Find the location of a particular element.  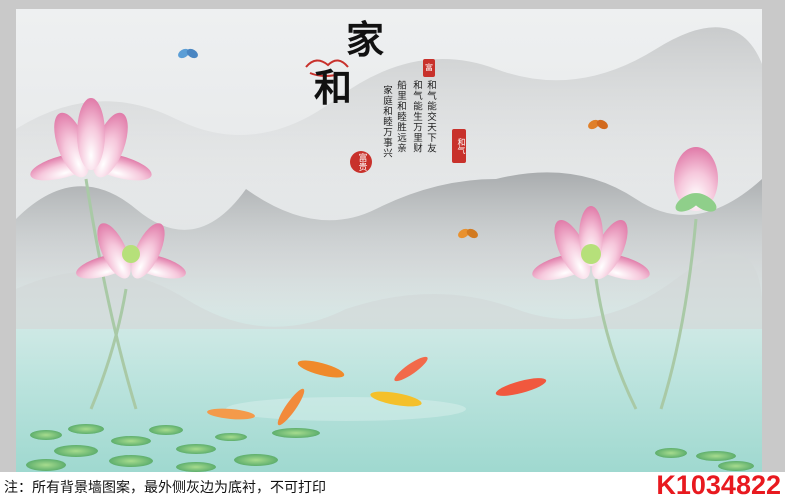

butterfly is located at coordinates (188, 53).